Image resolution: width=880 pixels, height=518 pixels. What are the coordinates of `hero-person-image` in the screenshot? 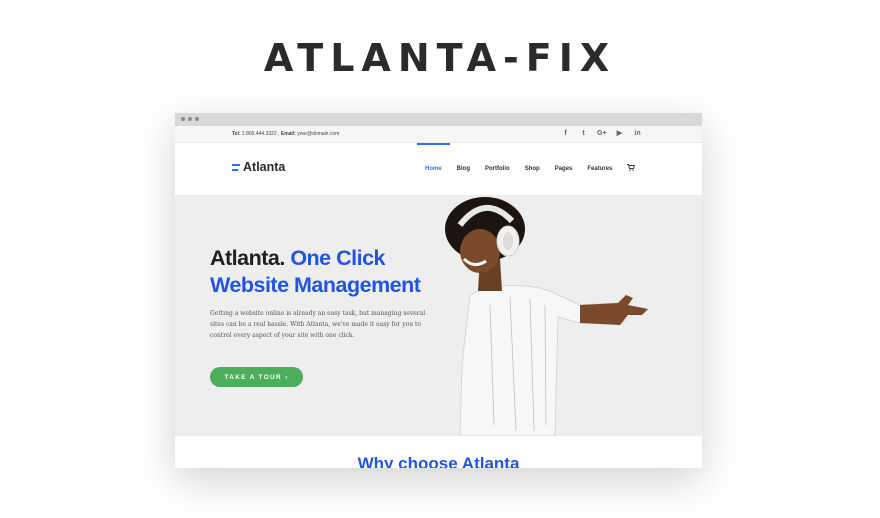 It's located at (546, 316).